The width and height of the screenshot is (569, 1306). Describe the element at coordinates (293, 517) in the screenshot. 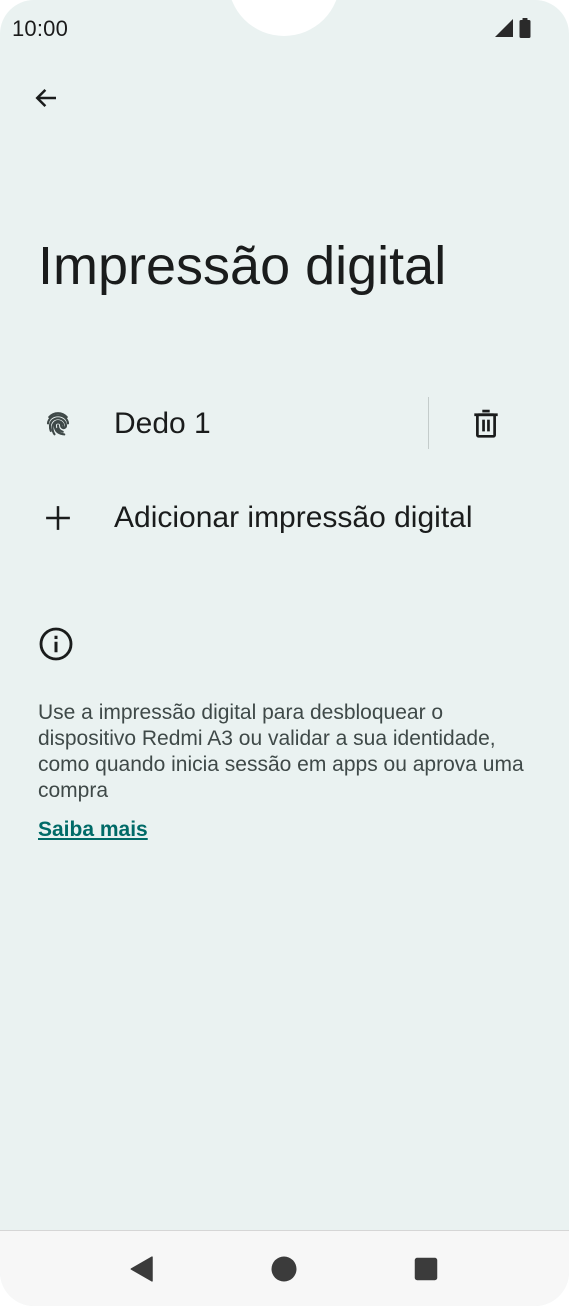

I see `add-fingerprint-label: Adicionar impressão digital` at that location.